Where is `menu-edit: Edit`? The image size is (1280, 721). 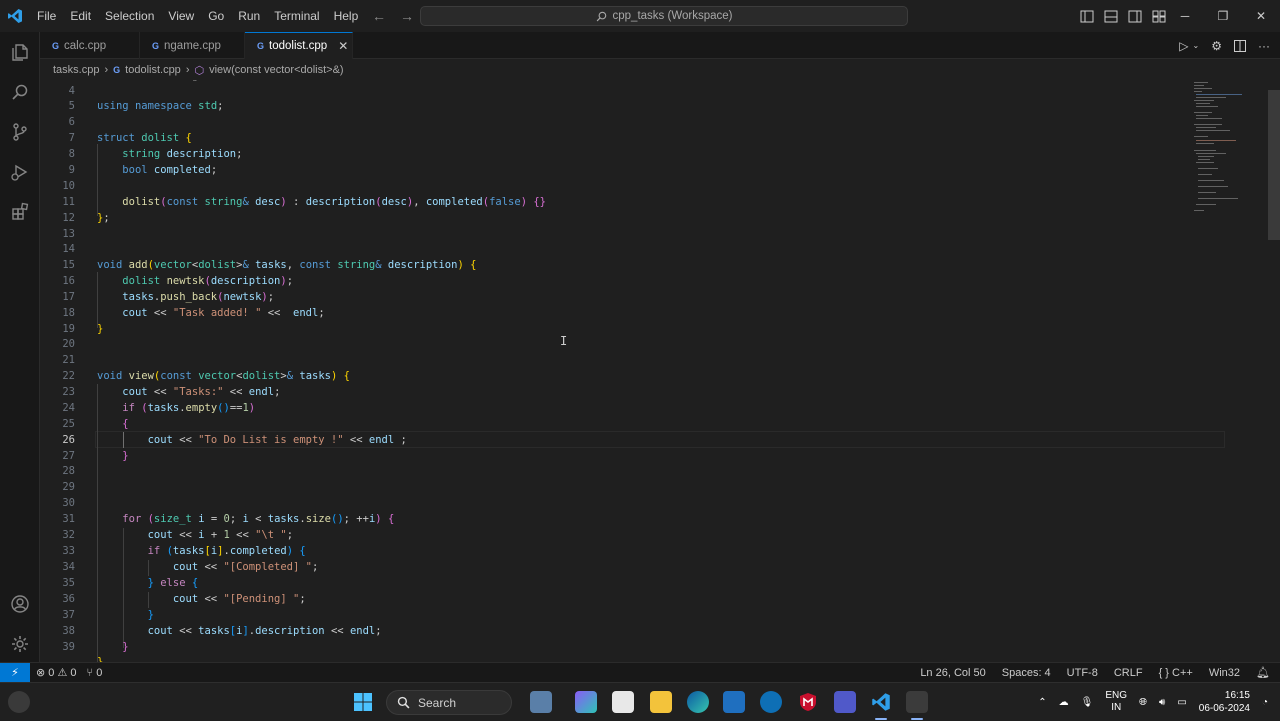
menu-edit: Edit is located at coordinates (80, 16).